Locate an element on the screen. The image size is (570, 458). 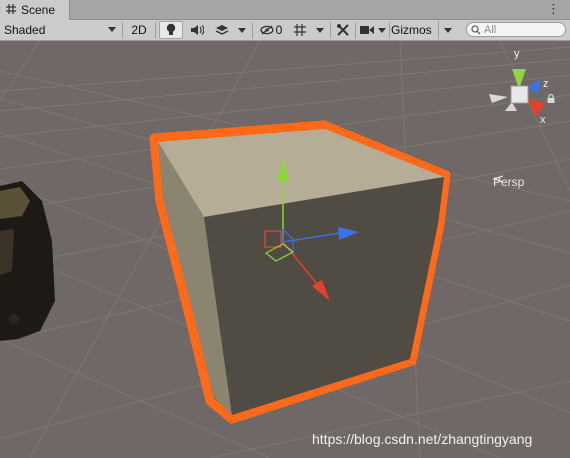
watermark: https://blog.csdn.net/zhangtingyang is located at coordinates (422, 439).